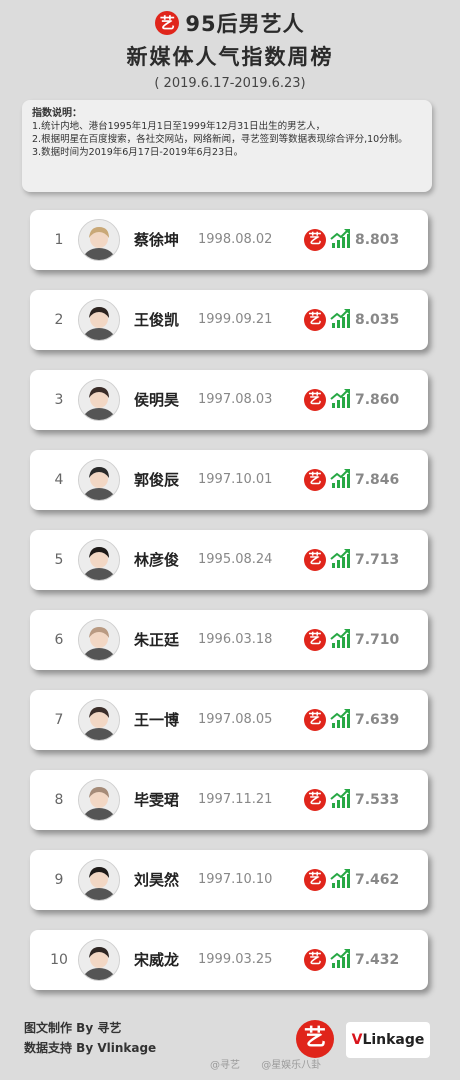 The height and width of the screenshot is (1080, 460). Describe the element at coordinates (90, 1048) in the screenshot. I see `credit-data: 数据支持 By Vlinkage` at that location.